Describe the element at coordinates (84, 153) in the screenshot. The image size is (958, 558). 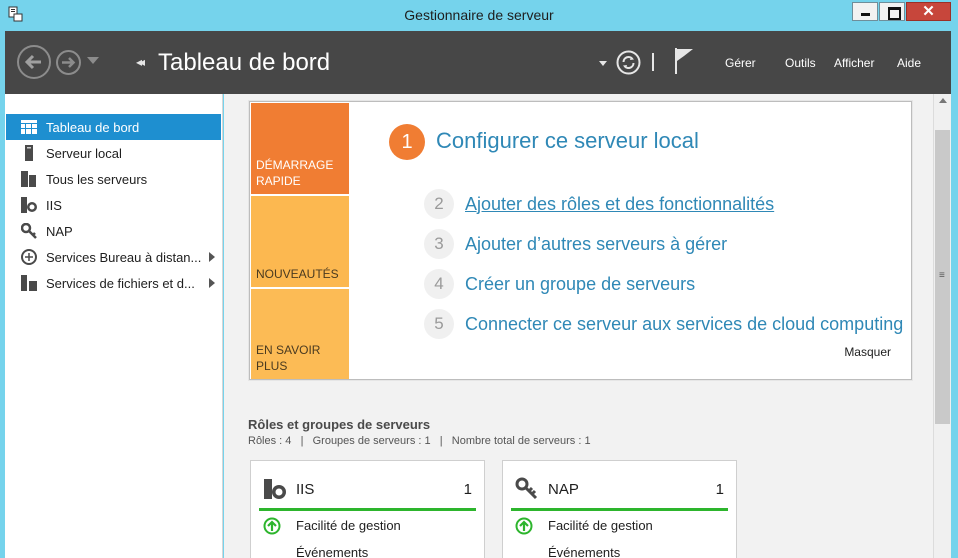
I see `sidebar-item-label: Serveur local` at that location.